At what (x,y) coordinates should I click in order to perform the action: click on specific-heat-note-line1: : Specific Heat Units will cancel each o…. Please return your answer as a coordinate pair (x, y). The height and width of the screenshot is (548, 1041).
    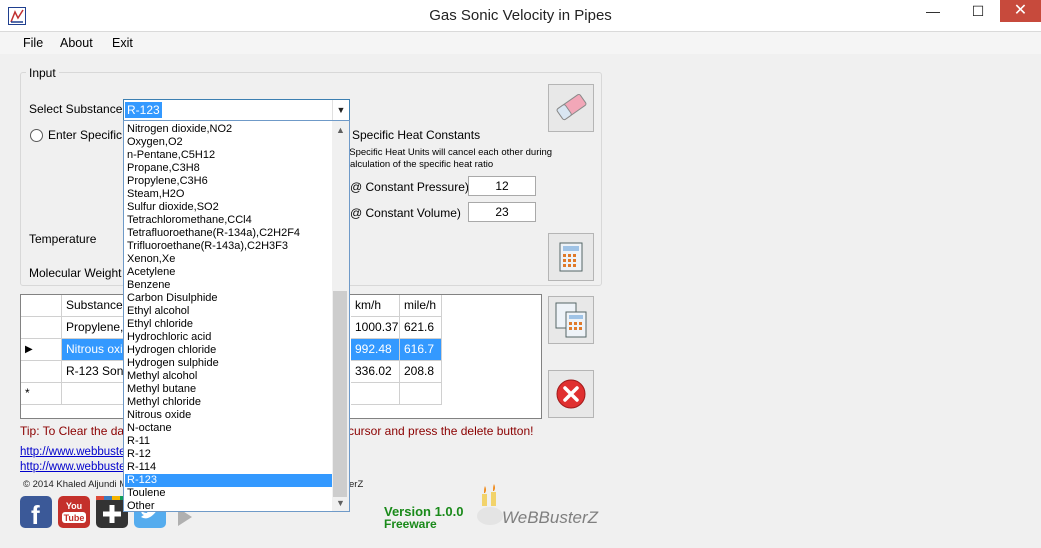
    Looking at the image, I should click on (448, 152).